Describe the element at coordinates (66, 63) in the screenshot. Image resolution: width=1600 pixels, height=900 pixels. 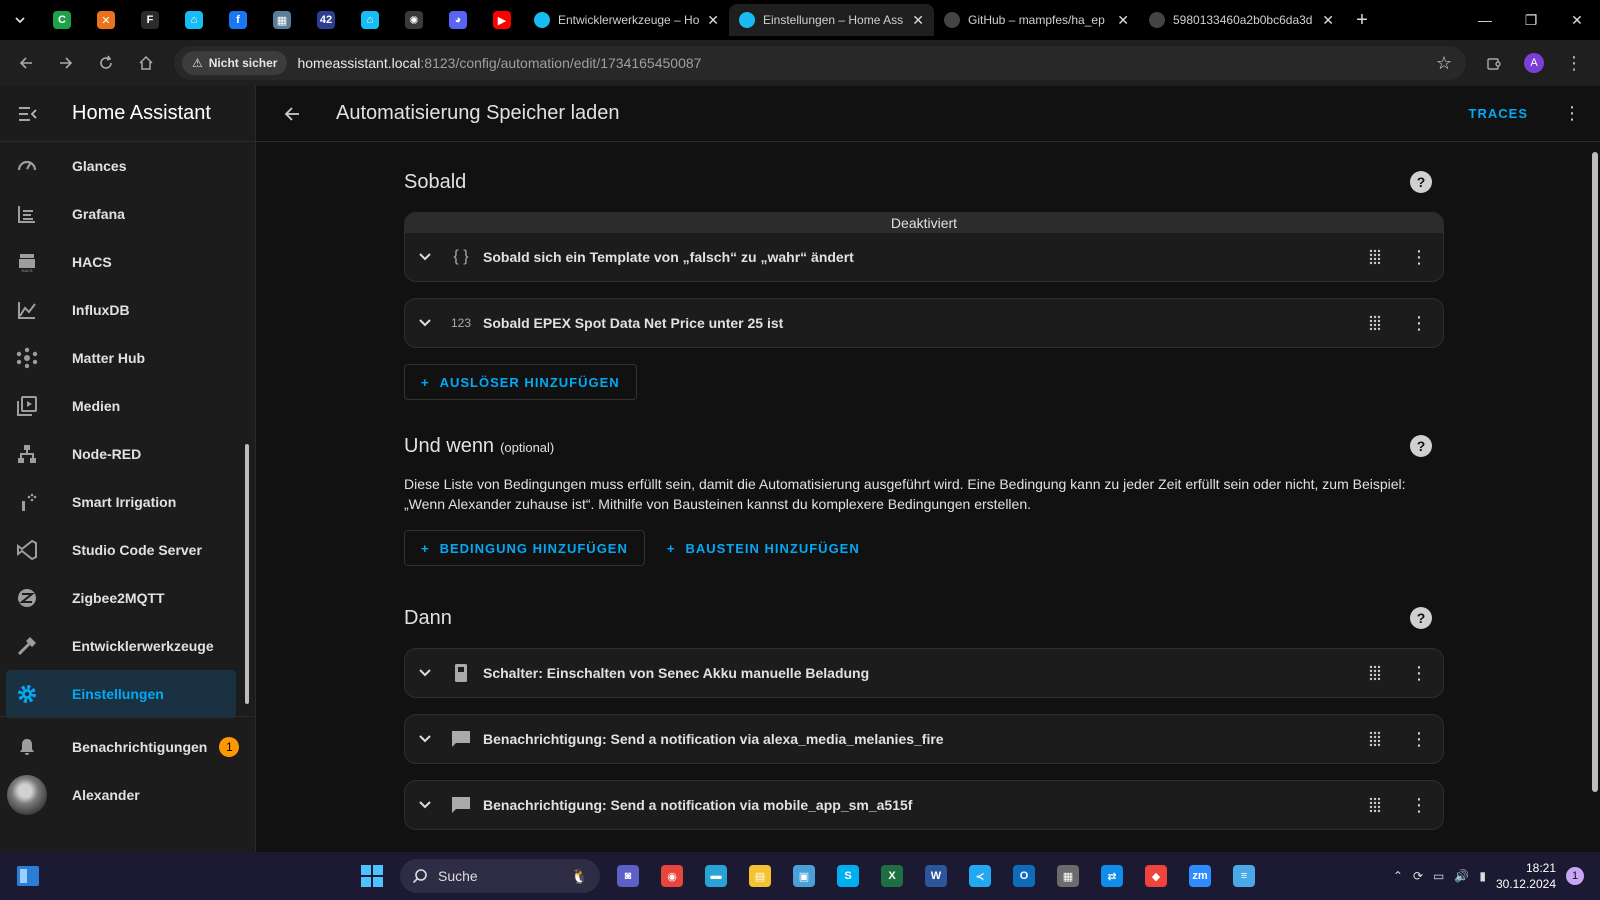
I see `forward-button` at that location.